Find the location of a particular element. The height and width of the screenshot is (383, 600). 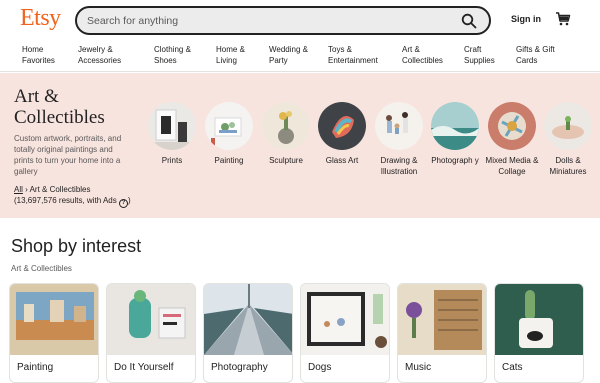

interest-card-music: Music is located at coordinates (442, 333).